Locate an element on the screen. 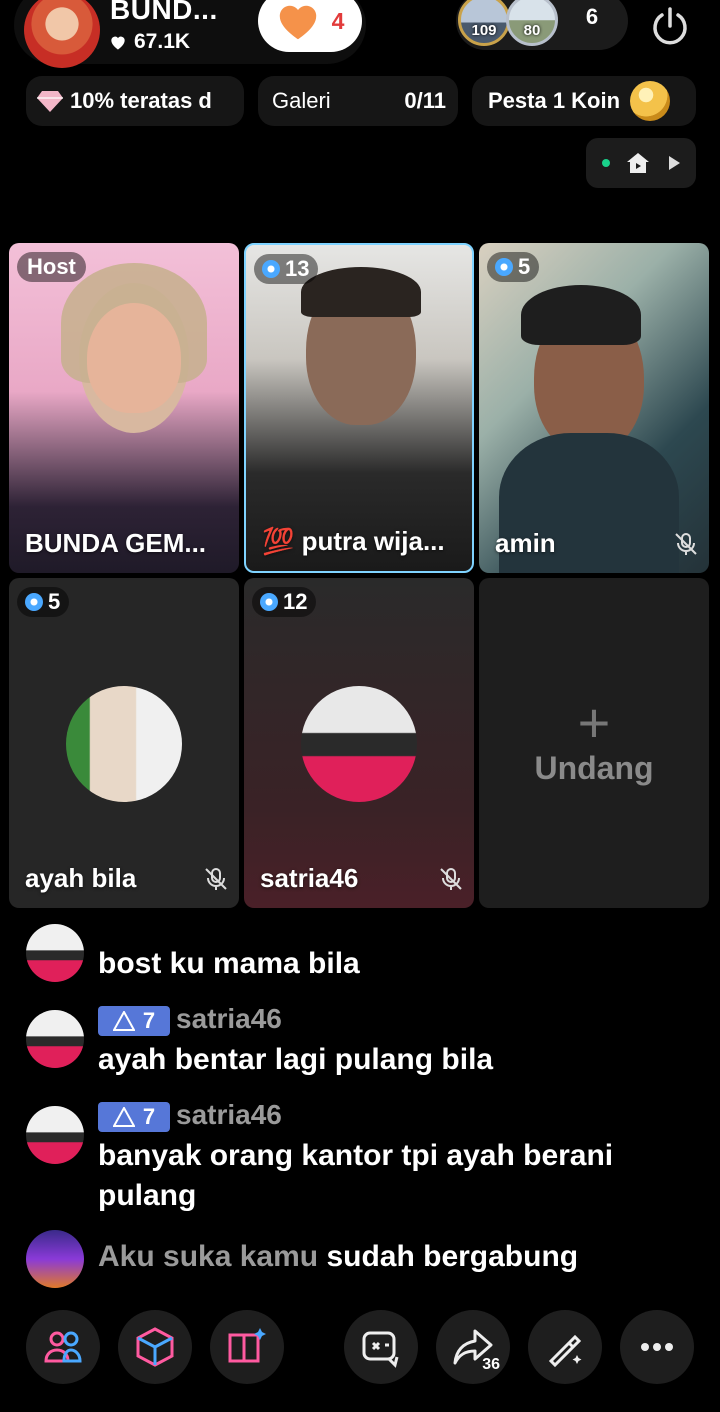  more-button is located at coordinates (657, 1347).